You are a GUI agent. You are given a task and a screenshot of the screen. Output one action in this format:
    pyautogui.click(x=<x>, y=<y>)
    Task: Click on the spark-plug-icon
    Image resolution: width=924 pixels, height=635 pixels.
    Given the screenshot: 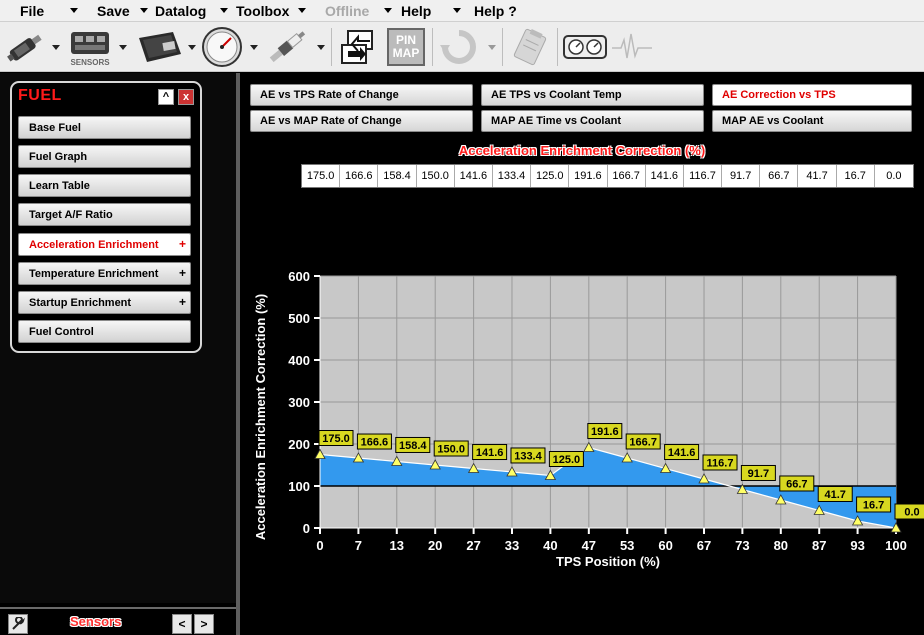 What is the action you would take?
    pyautogui.click(x=287, y=47)
    